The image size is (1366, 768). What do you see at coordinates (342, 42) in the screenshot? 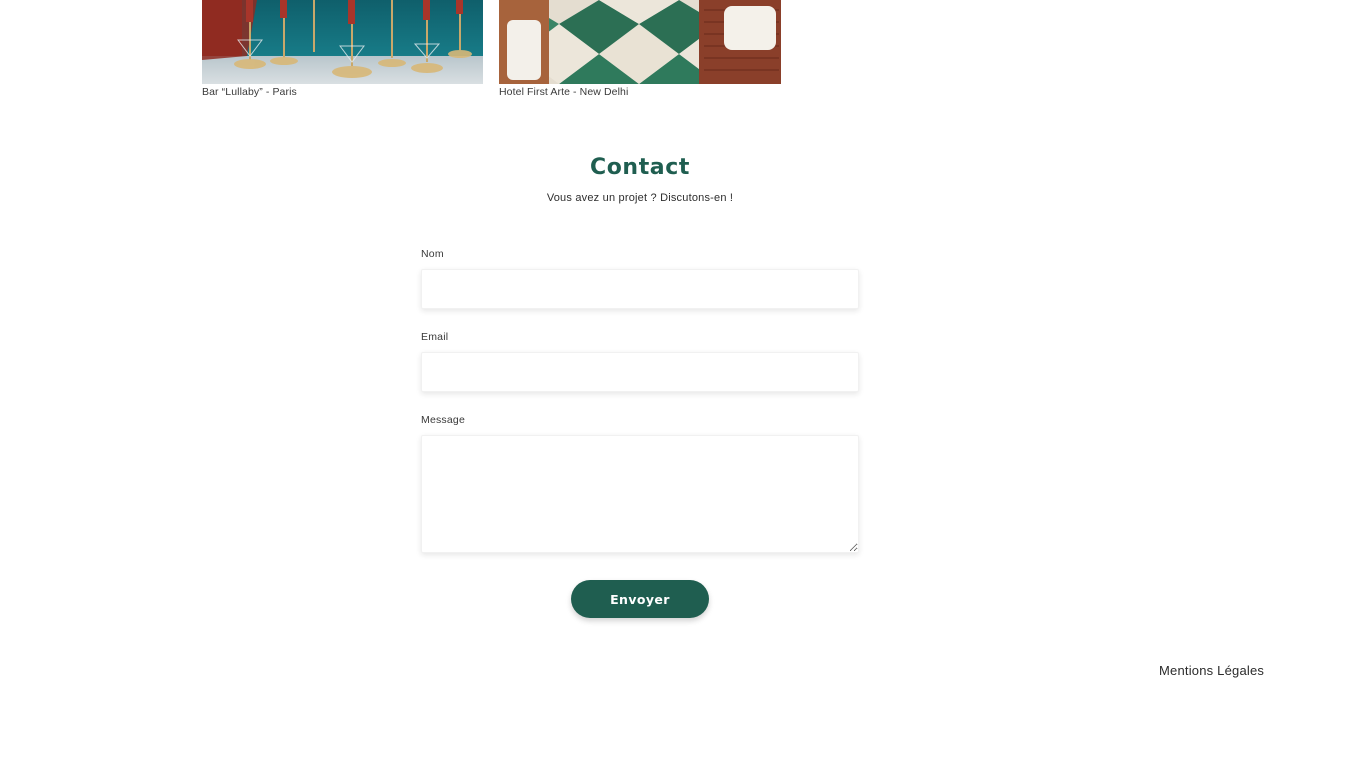
I see `bar-lullaby-image` at bounding box center [342, 42].